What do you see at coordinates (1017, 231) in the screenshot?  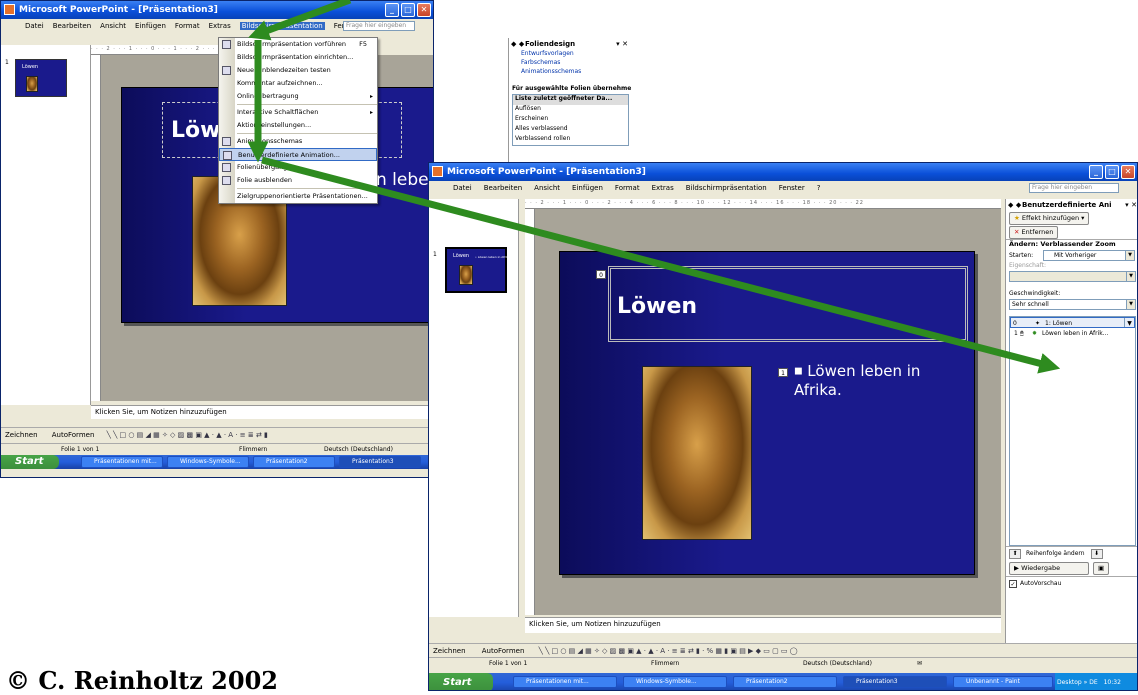 I see `remove-icon: ✕` at bounding box center [1017, 231].